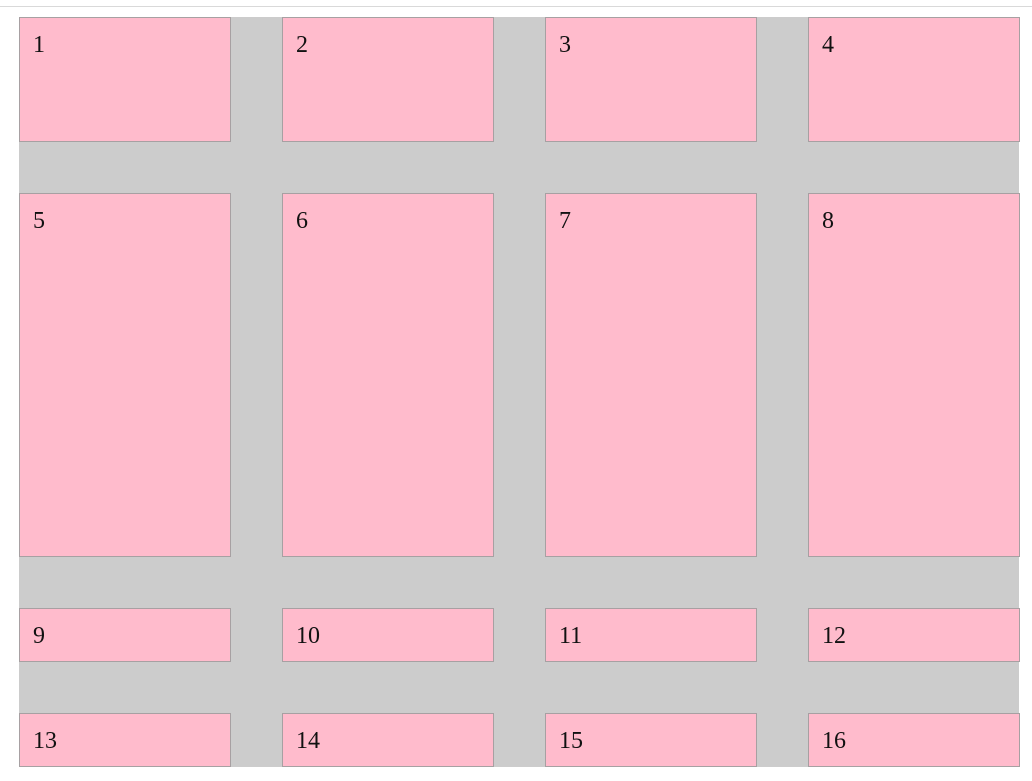 The image size is (1032, 781). I want to click on grid-item-5: 5, so click(125, 375).